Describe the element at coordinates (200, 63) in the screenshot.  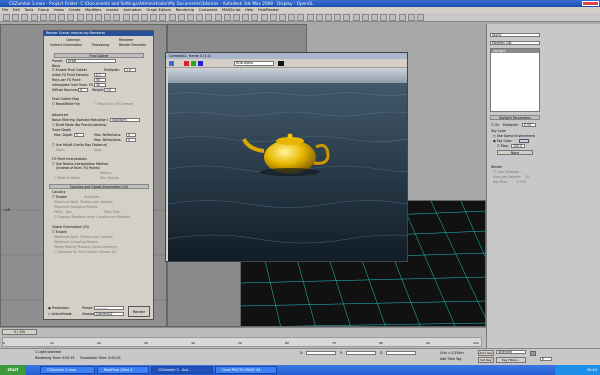
I see `blue-channel-icon` at that location.